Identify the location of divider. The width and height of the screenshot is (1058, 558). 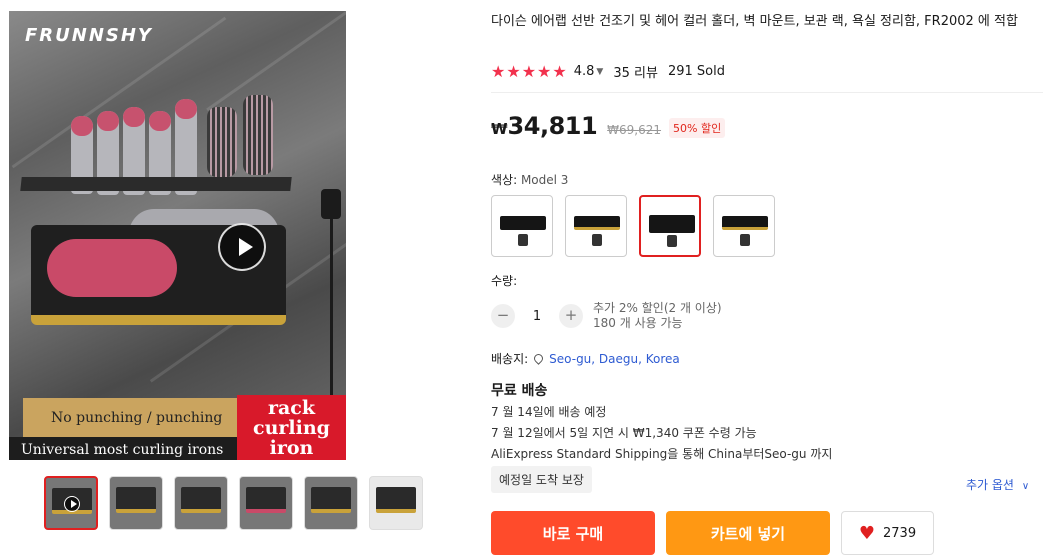
(767, 92).